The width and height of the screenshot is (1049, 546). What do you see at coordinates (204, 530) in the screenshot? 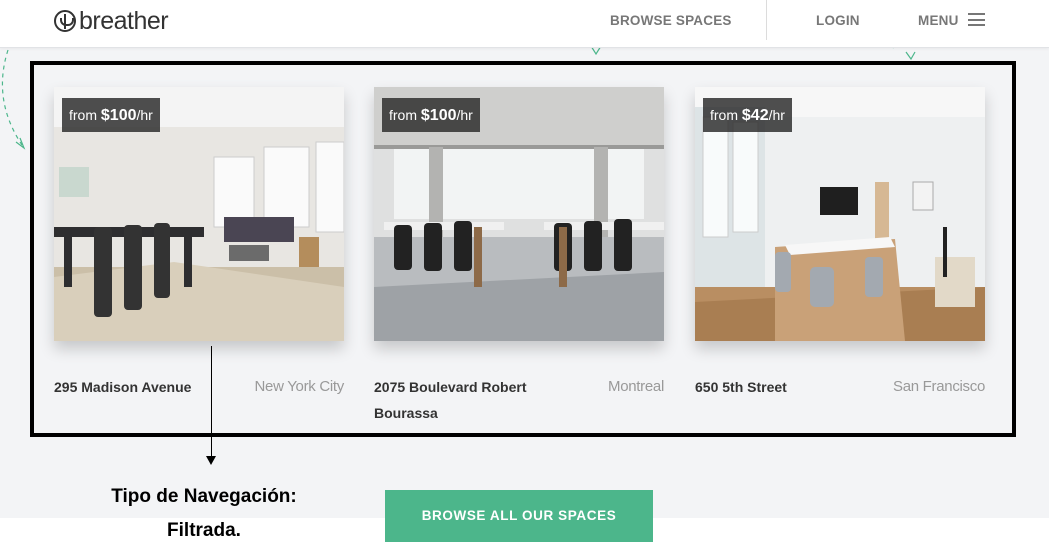
I see `annotation-line-2: Filtrada.` at bounding box center [204, 530].